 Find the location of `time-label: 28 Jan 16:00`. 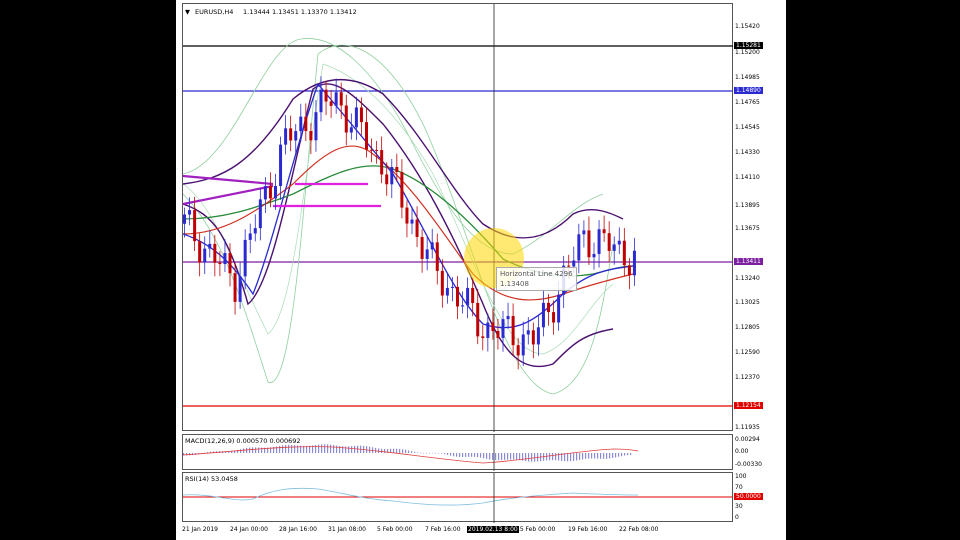

time-label: 28 Jan 16:00 is located at coordinates (298, 529).